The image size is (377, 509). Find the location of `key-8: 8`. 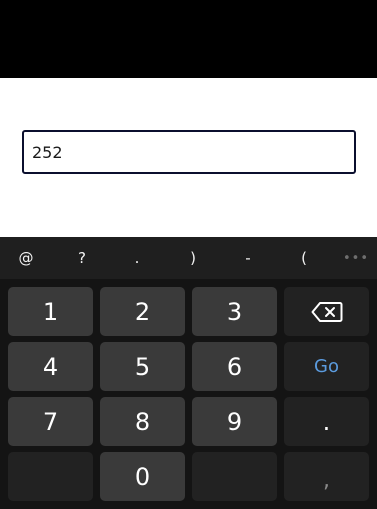

key-8: 8 is located at coordinates (142, 421).